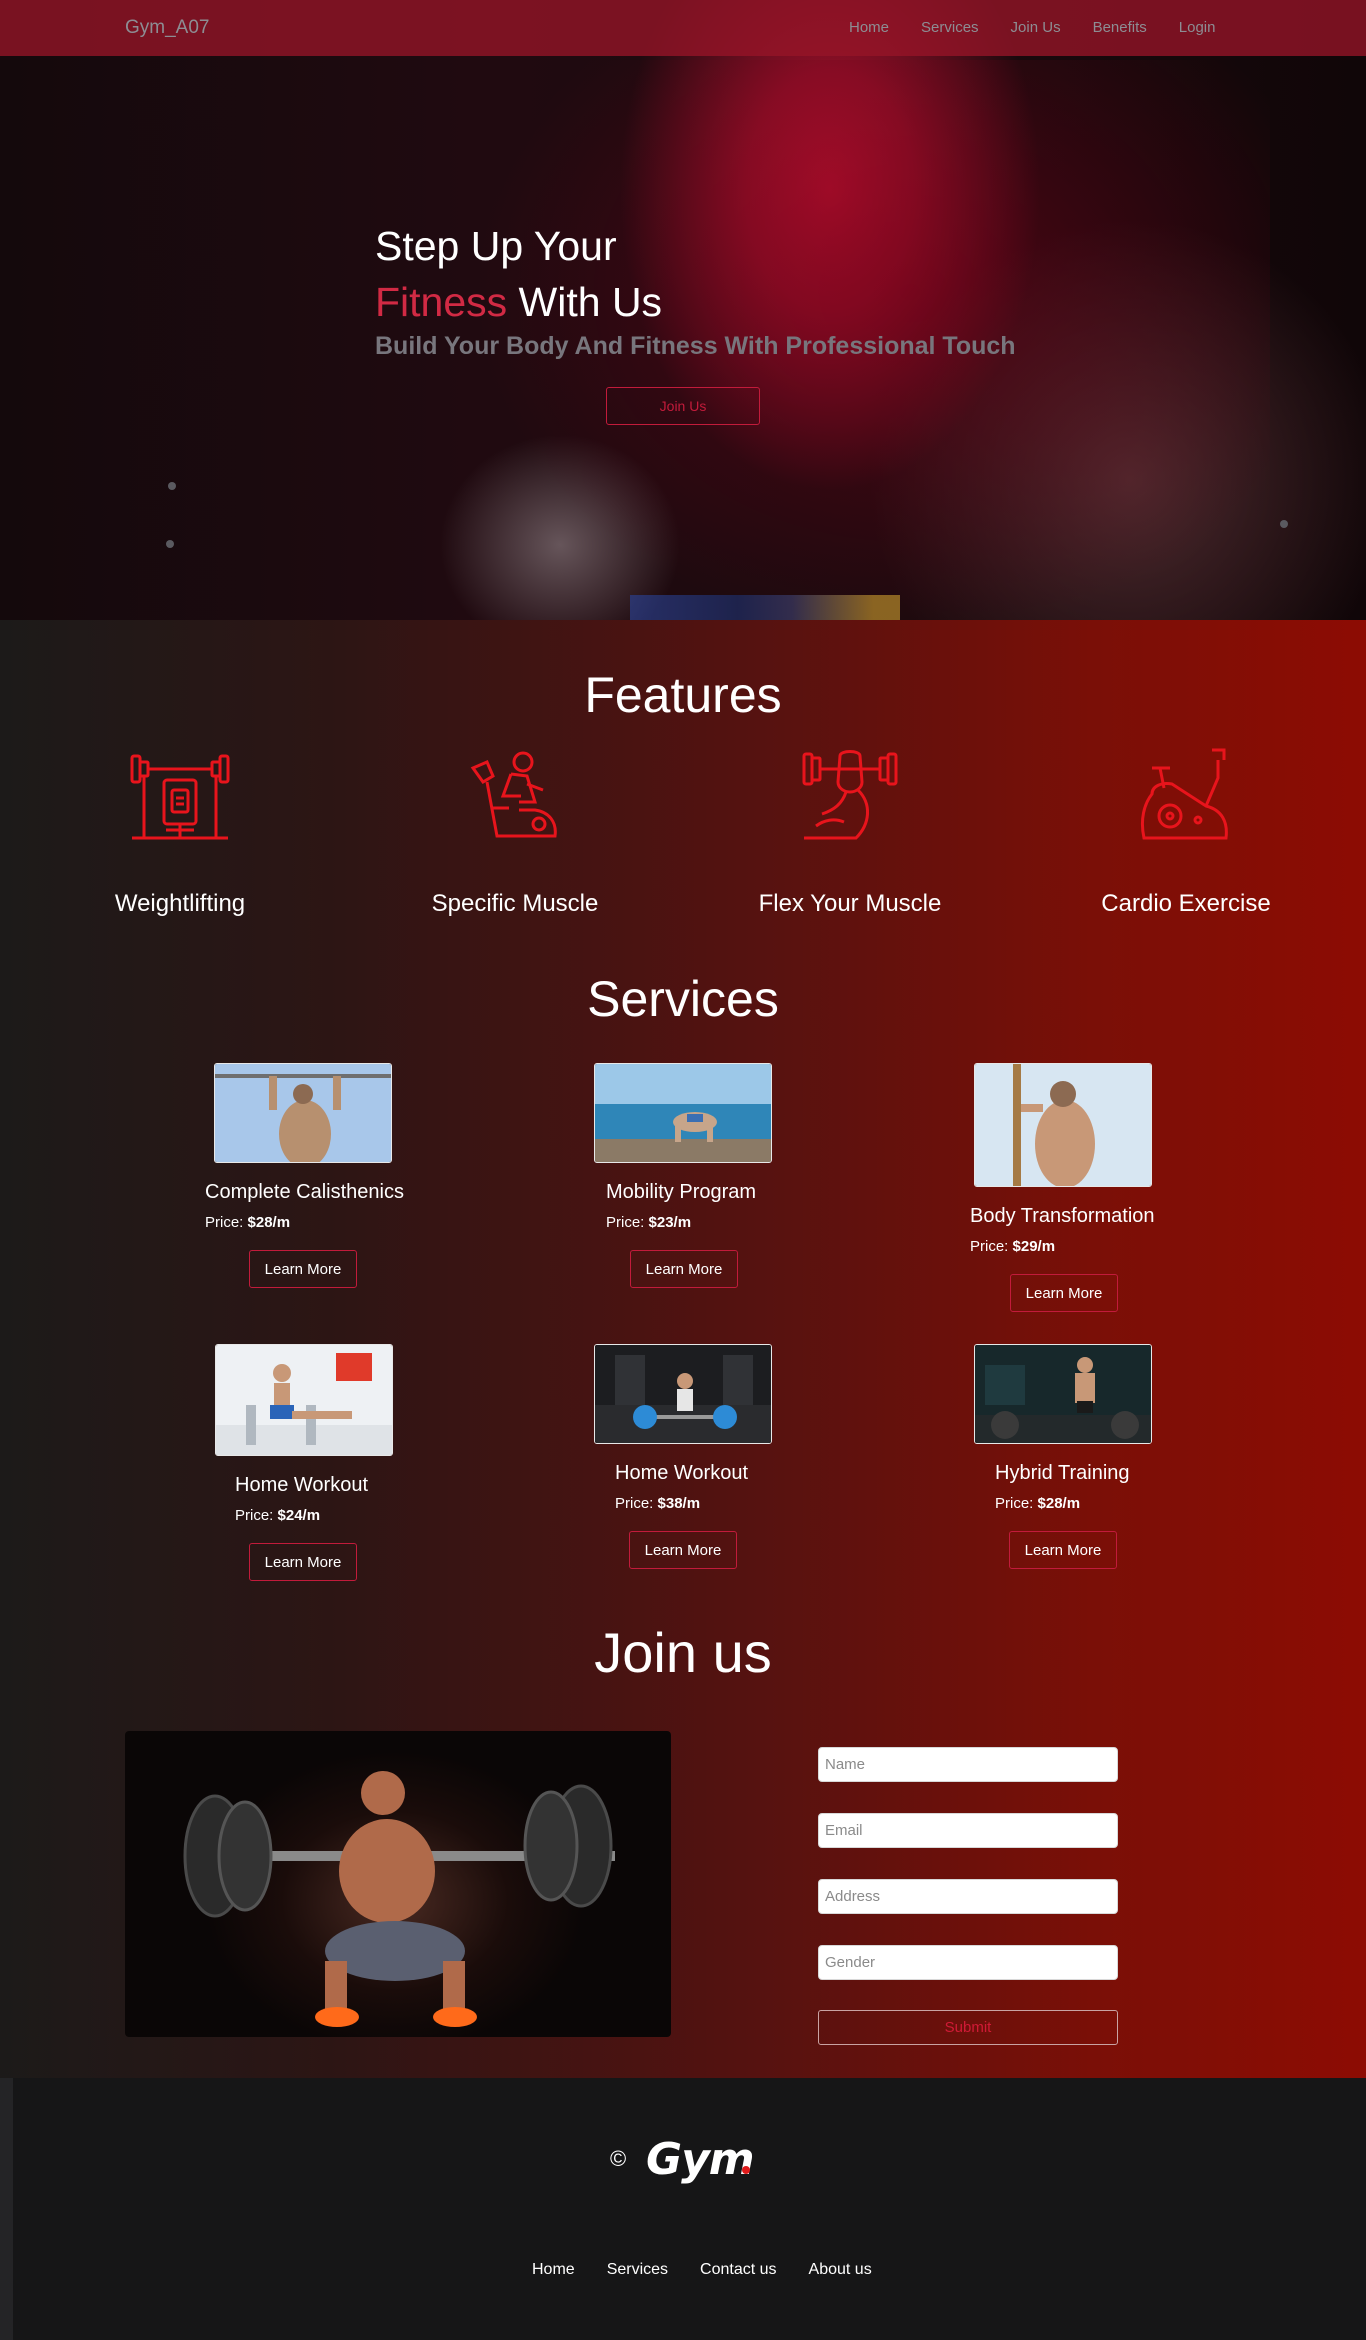 Image resolution: width=1366 pixels, height=2340 pixels. What do you see at coordinates (746, 2170) in the screenshot?
I see `logo-dot` at bounding box center [746, 2170].